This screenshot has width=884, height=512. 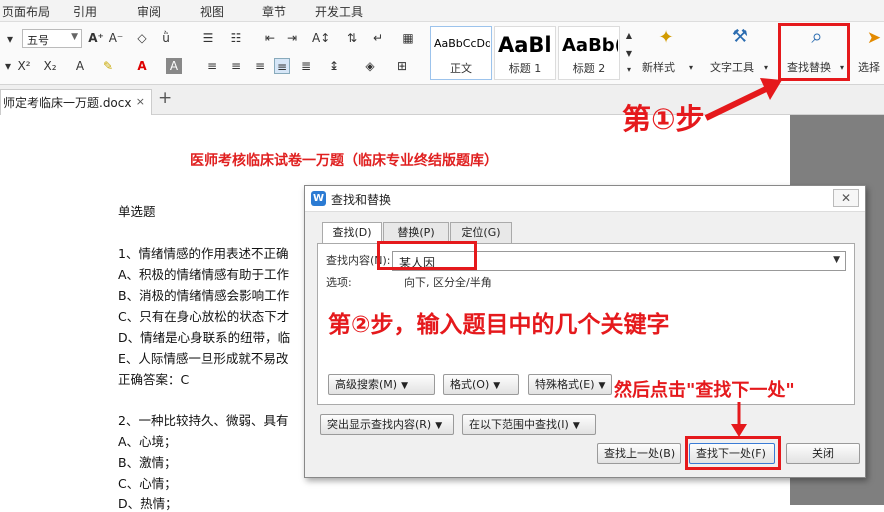 What do you see at coordinates (80, 66) in the screenshot?
I see `text-effect-icon: A` at bounding box center [80, 66].